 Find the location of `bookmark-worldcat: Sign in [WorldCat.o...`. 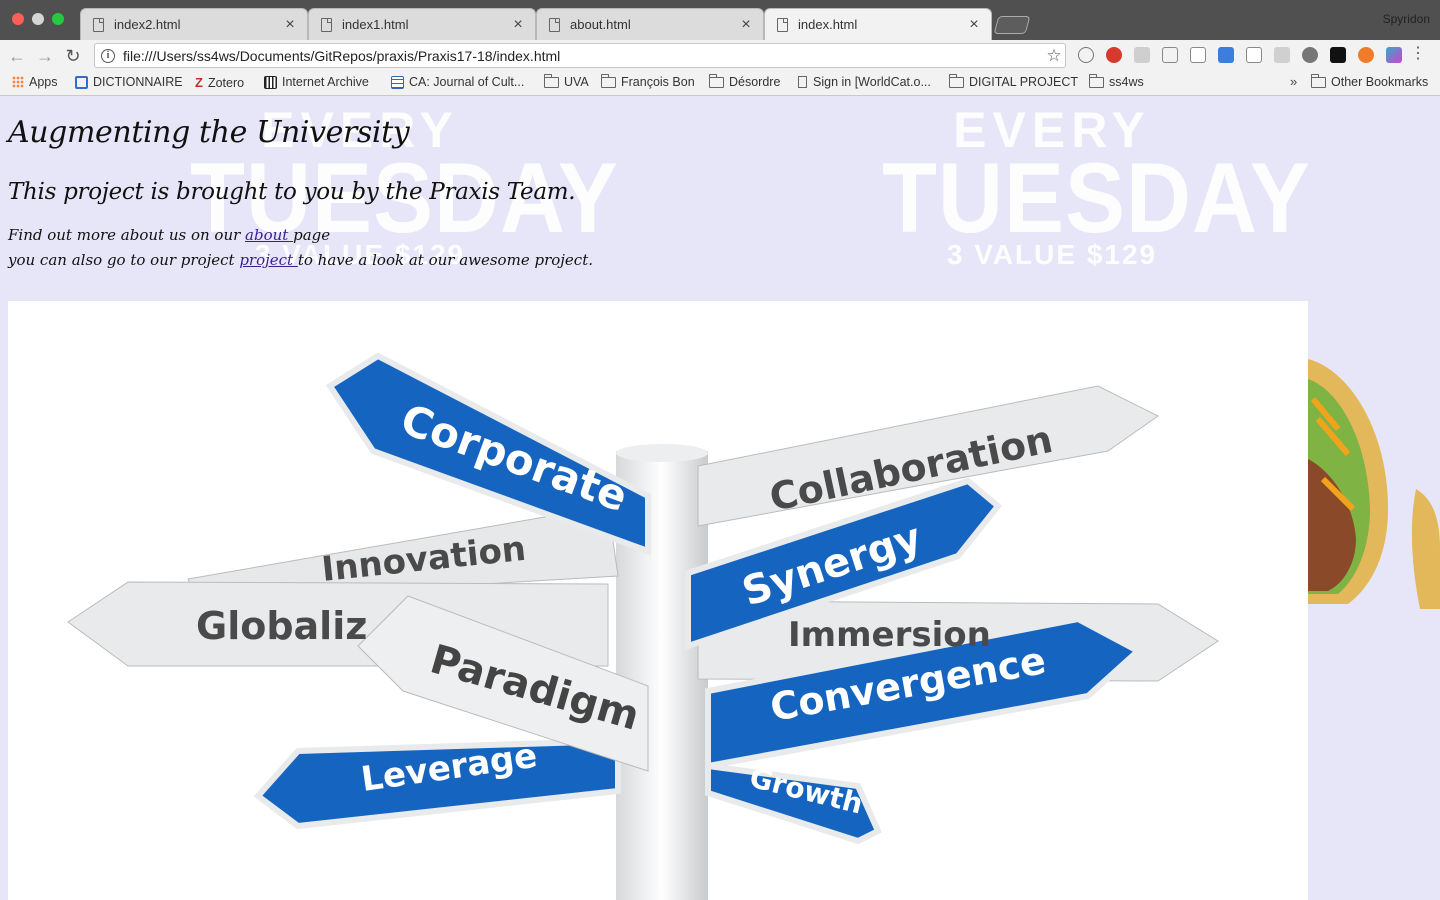

bookmark-worldcat: Sign in [WorldCat.o... is located at coordinates (864, 82).